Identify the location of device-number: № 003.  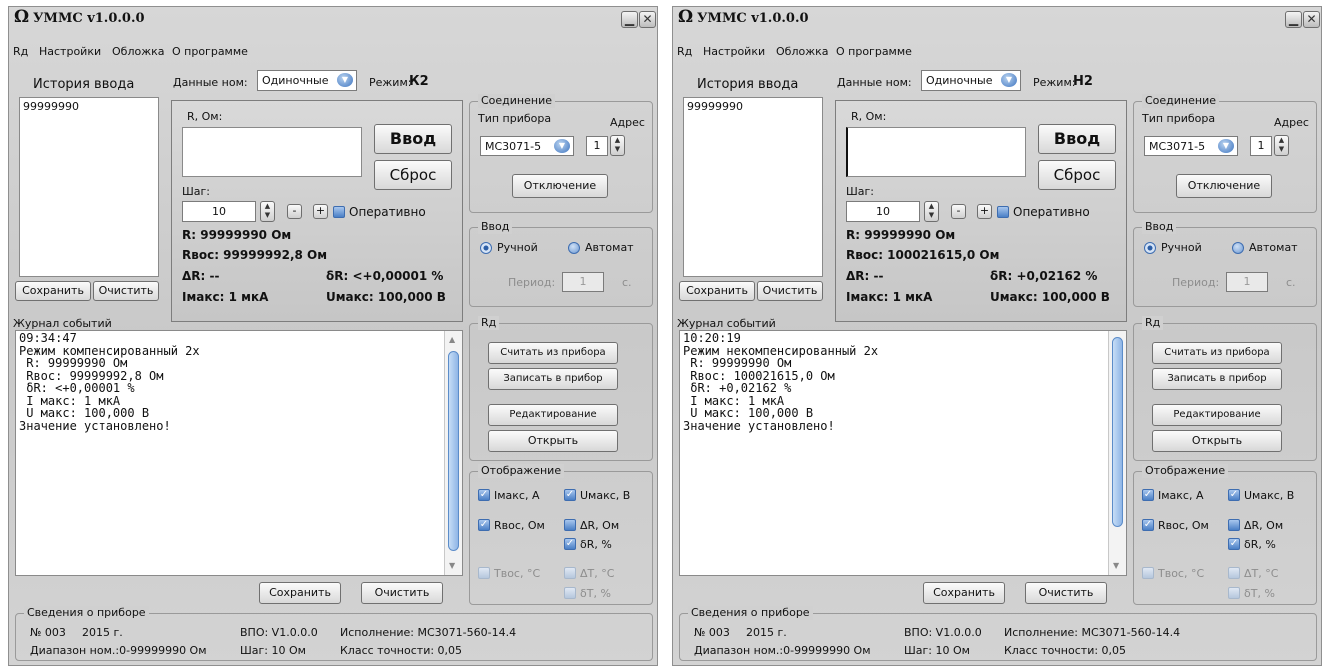
(712, 632).